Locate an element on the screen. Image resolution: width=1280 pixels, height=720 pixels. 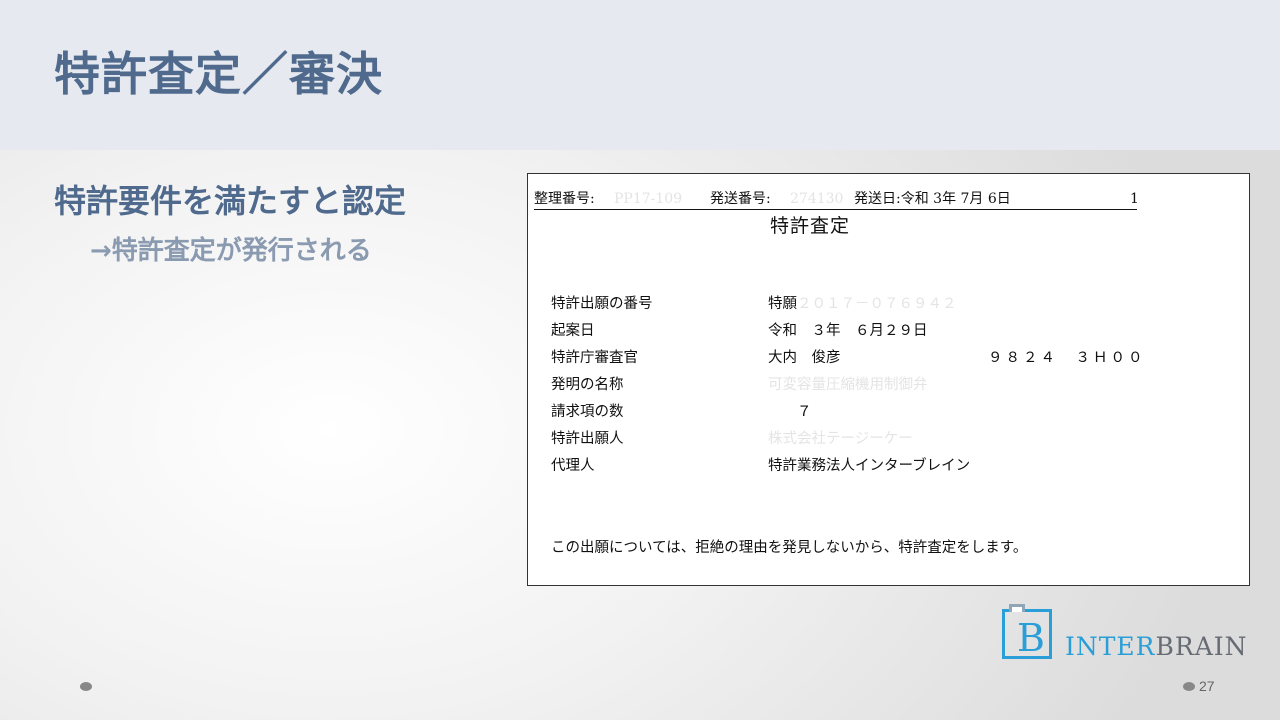
document-row-agent: 代理人 特許業務法人インターブレイン is located at coordinates (861, 466).